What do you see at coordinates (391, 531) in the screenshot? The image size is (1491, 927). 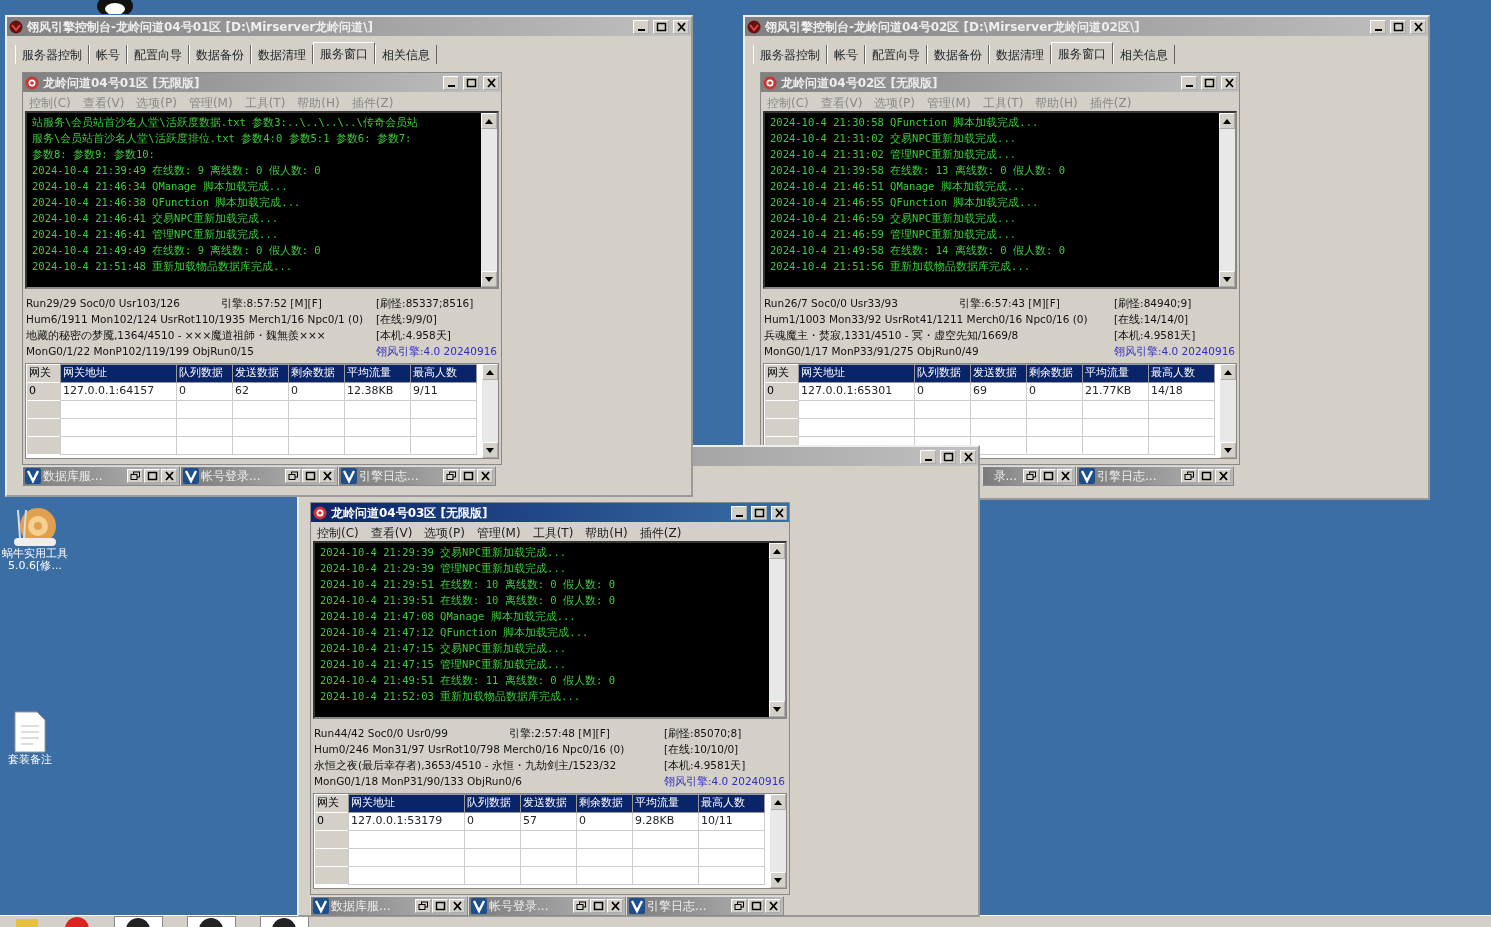 I see `menu-item: 查看(V)` at bounding box center [391, 531].